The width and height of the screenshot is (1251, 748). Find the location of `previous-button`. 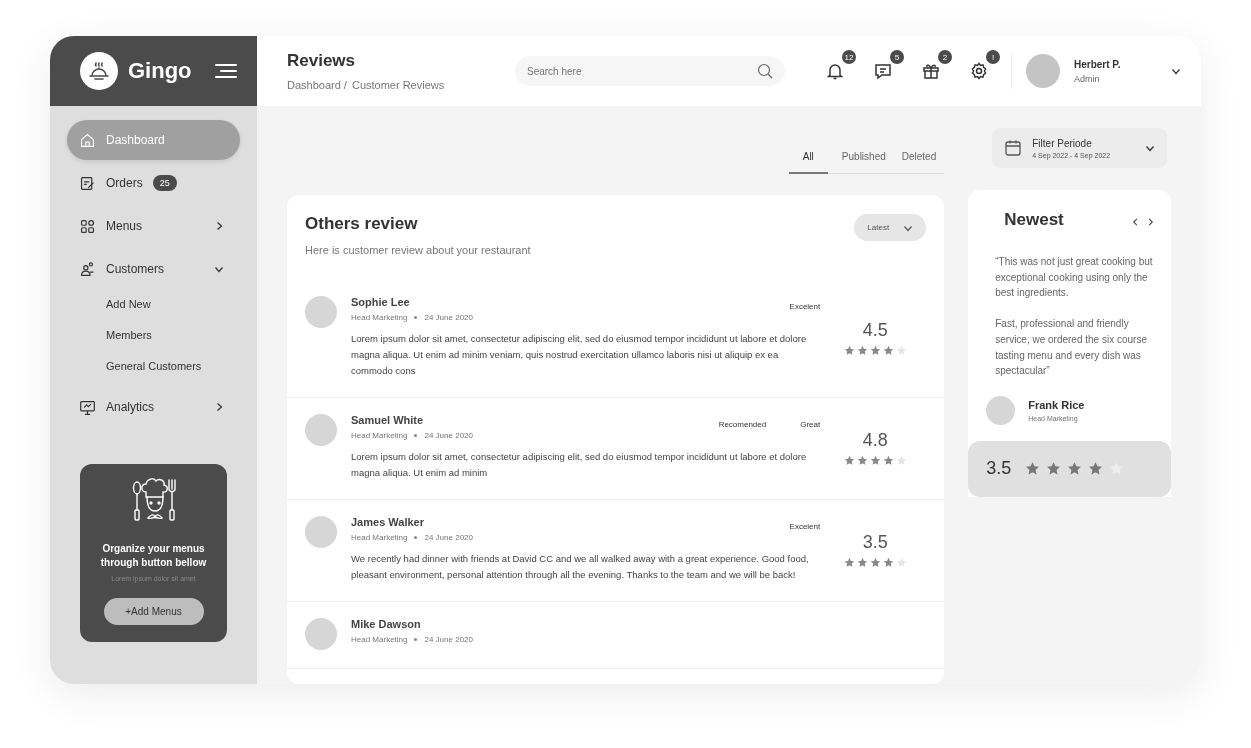

previous-button is located at coordinates (1135, 220).